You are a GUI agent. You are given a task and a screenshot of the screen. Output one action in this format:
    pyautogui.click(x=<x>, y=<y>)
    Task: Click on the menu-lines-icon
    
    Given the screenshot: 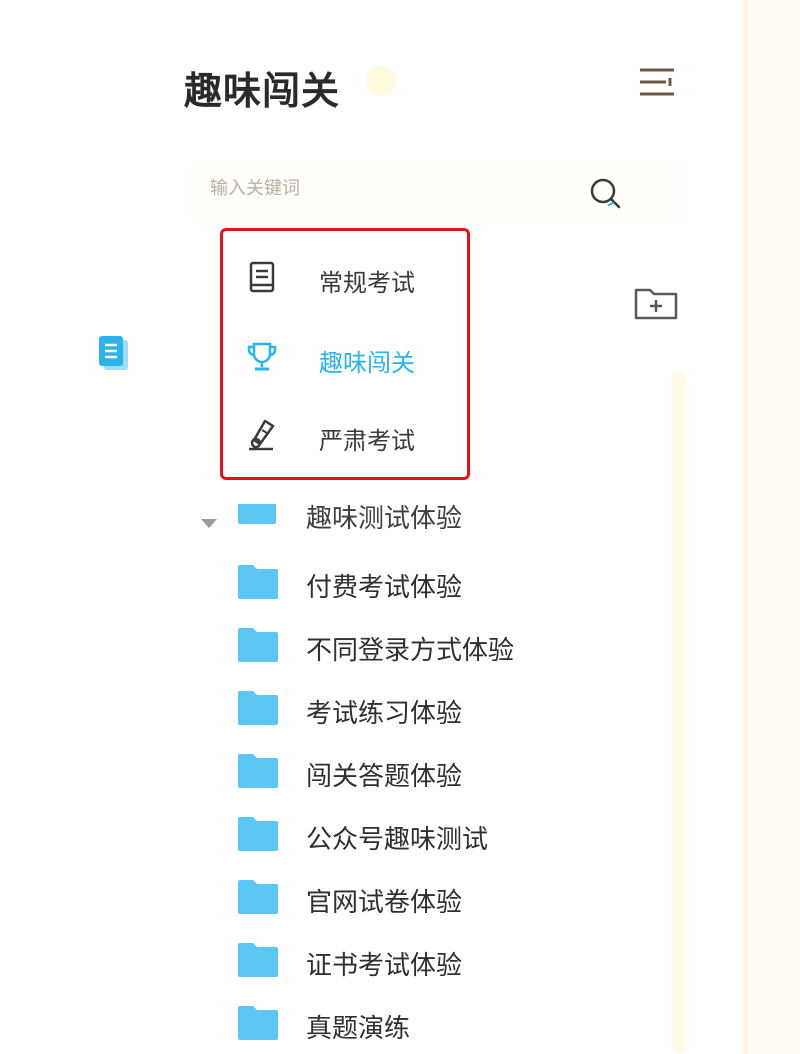 What is the action you would take?
    pyautogui.click(x=657, y=82)
    